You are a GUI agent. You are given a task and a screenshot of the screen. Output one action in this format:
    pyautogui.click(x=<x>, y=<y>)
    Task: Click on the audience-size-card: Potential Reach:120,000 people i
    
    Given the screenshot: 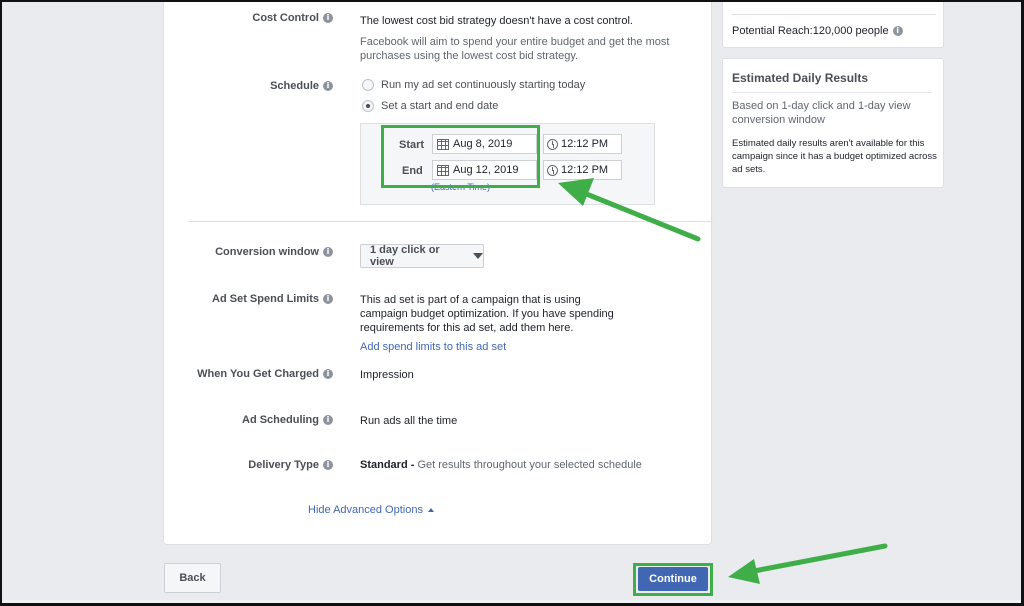 What is the action you would take?
    pyautogui.click(x=833, y=25)
    